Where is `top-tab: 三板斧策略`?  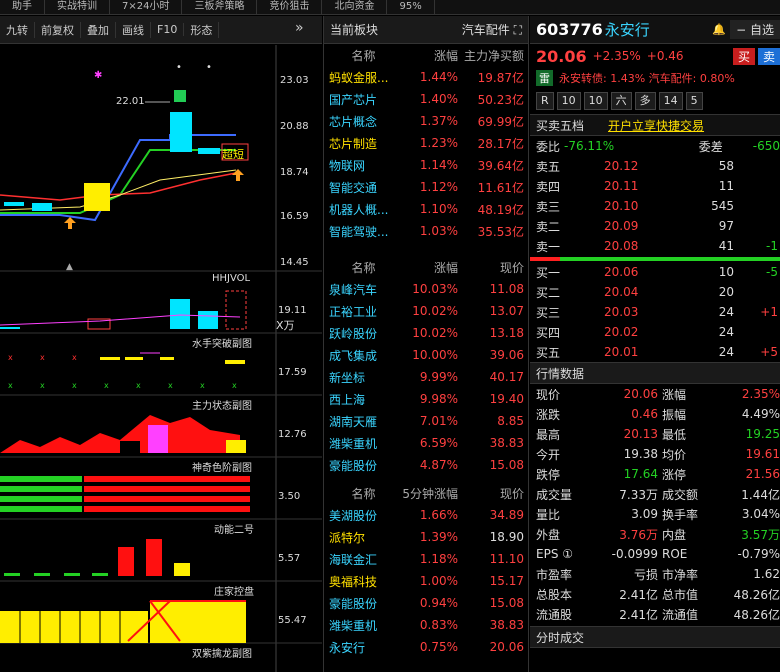 top-tab: 三板斧策略 is located at coordinates (220, 7).